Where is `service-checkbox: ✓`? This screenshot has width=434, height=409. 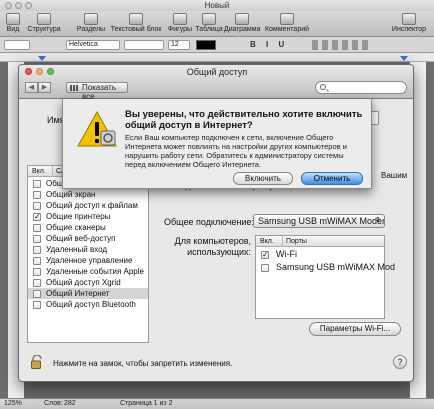
service-checkbox: ✓ is located at coordinates (37, 217).